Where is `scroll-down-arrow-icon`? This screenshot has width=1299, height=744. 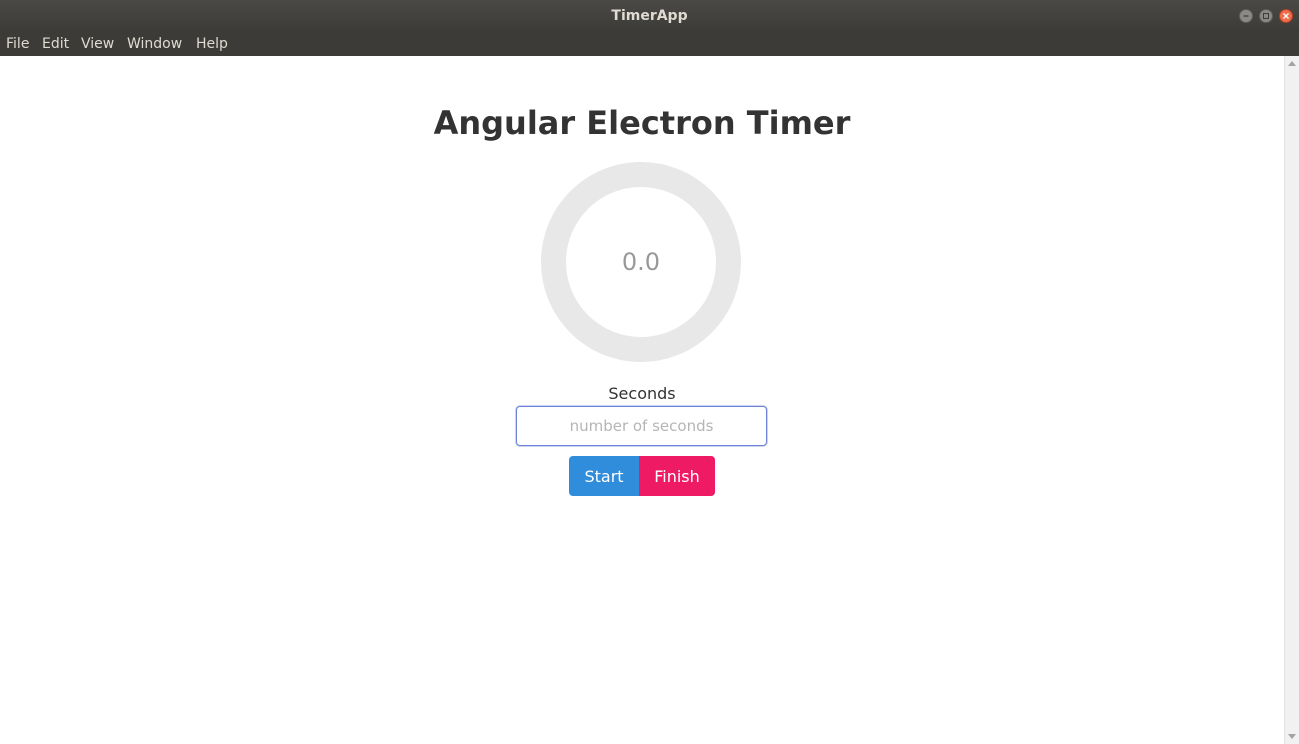 scroll-down-arrow-icon is located at coordinates (1292, 736).